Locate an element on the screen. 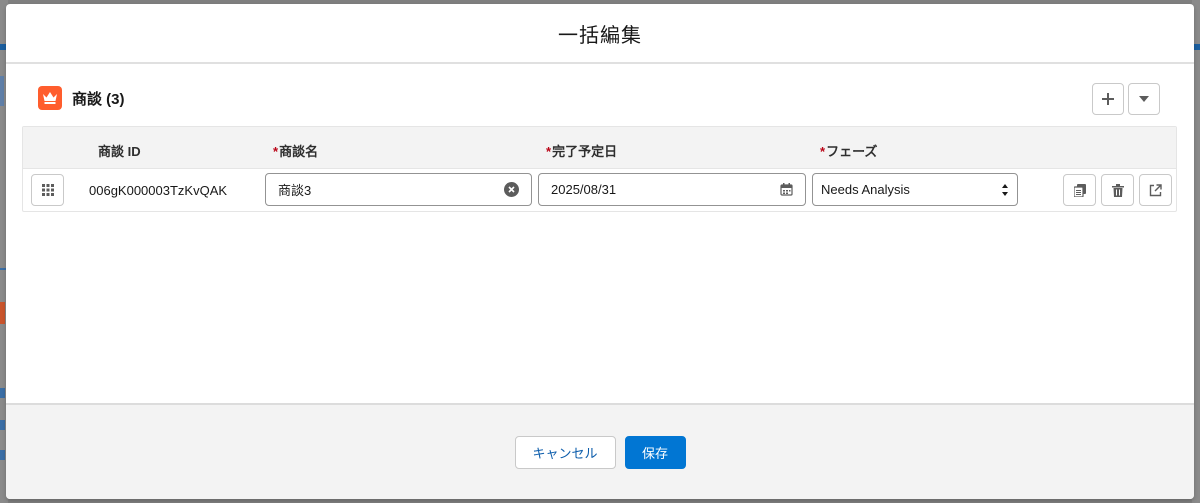 The height and width of the screenshot is (503, 1200). opportunity-name-value: 商談3 is located at coordinates (295, 190).